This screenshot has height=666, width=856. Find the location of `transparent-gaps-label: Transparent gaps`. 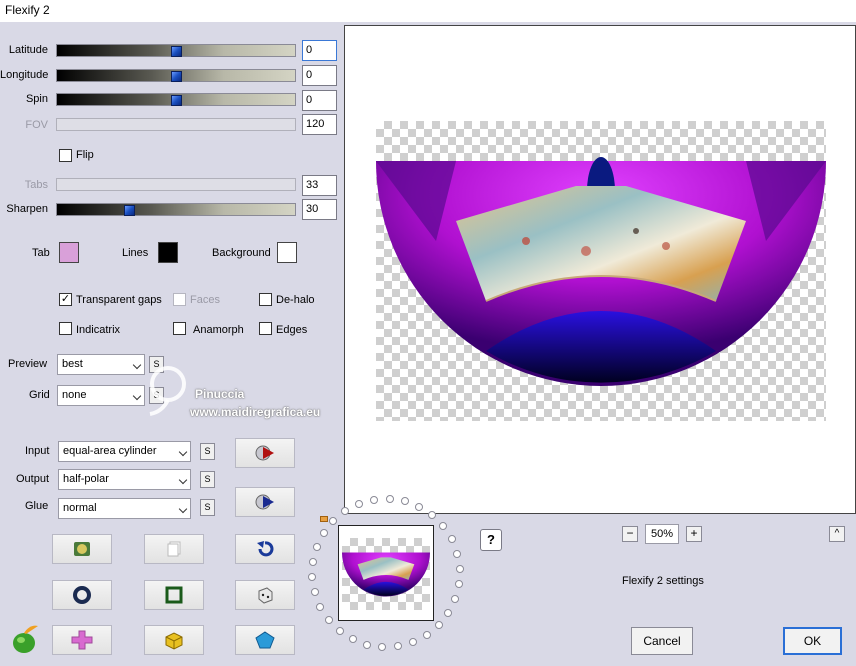

transparent-gaps-label: Transparent gaps is located at coordinates (119, 300).